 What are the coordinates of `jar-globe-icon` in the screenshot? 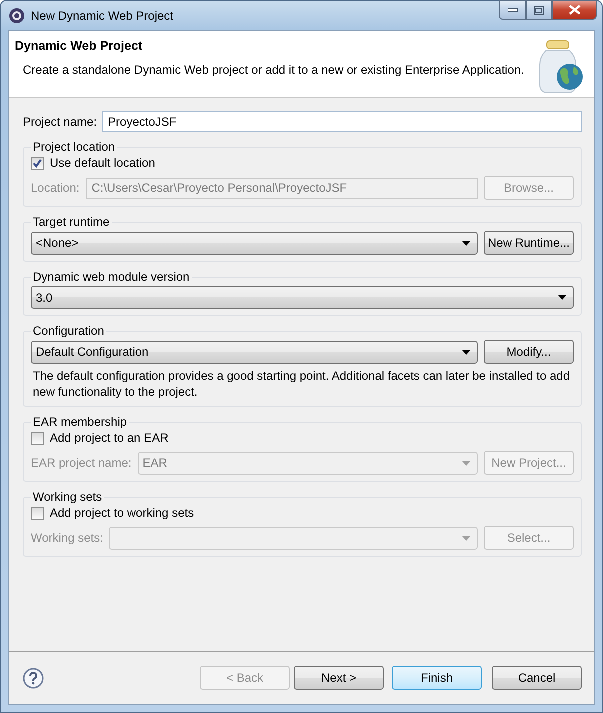 It's located at (562, 67).